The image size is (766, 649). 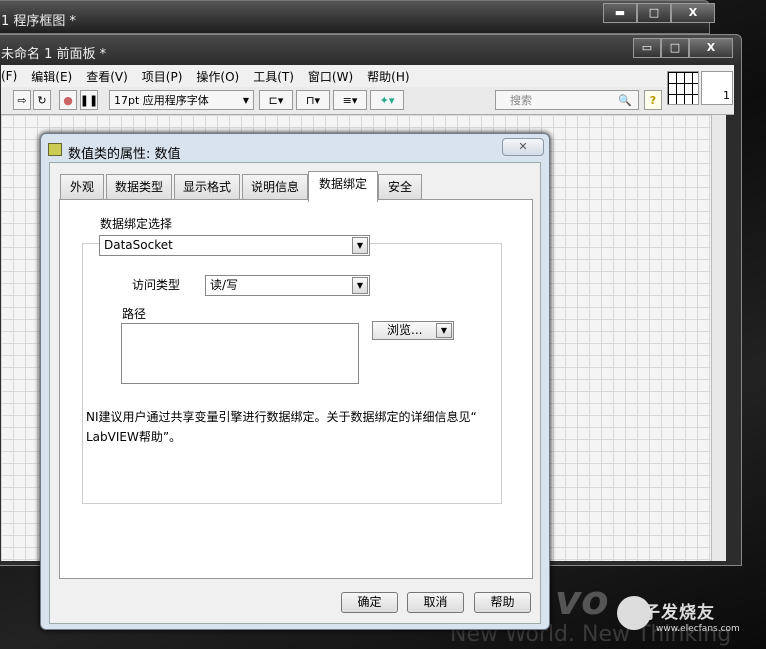 I want to click on reorder-icon: ✦▾, so click(x=387, y=100).